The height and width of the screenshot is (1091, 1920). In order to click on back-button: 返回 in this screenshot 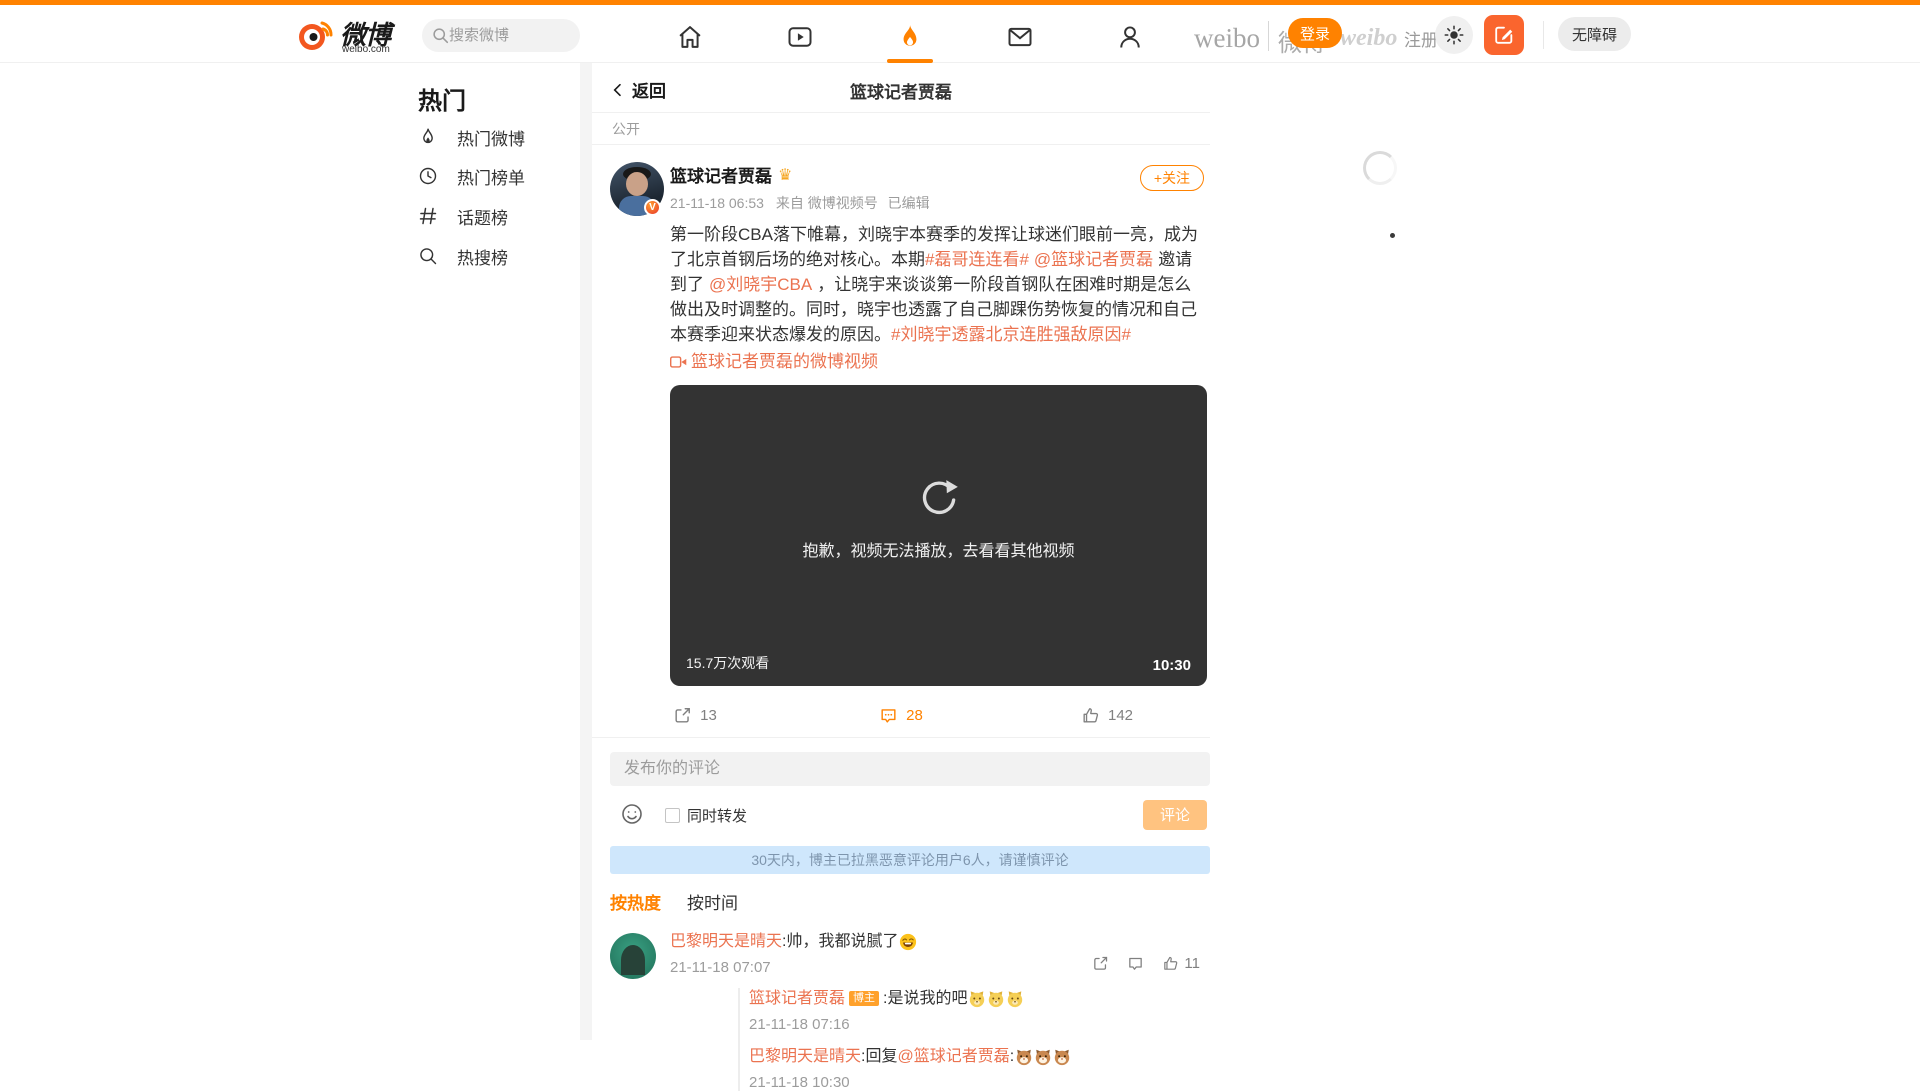, I will do `click(638, 89)`.